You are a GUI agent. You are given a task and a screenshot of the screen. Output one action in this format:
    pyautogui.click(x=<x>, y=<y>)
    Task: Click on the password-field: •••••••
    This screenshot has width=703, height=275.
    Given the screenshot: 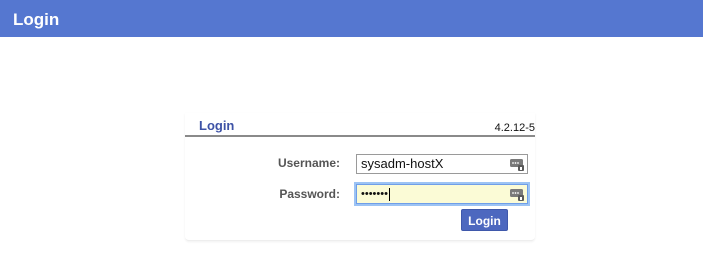 What is the action you would take?
    pyautogui.click(x=442, y=194)
    